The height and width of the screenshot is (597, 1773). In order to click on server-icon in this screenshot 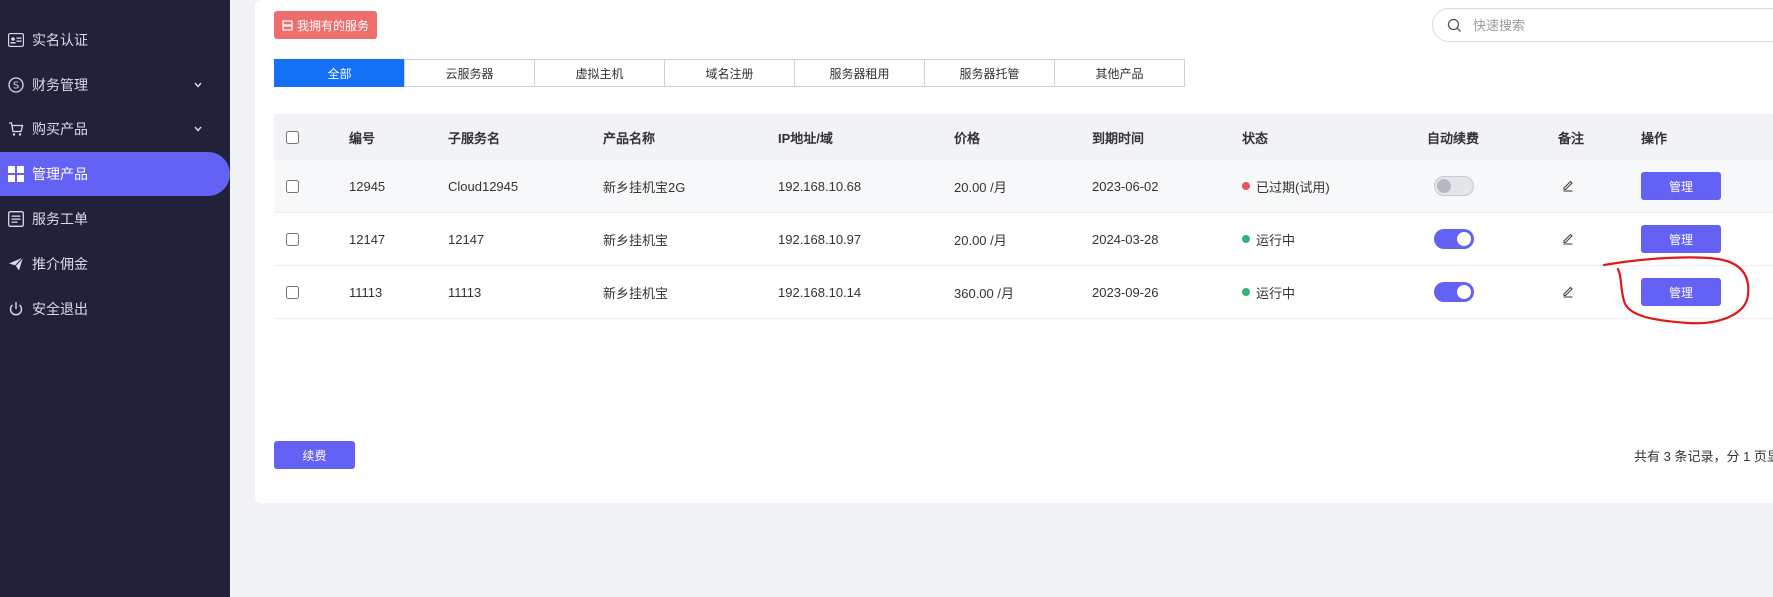, I will do `click(287, 25)`.